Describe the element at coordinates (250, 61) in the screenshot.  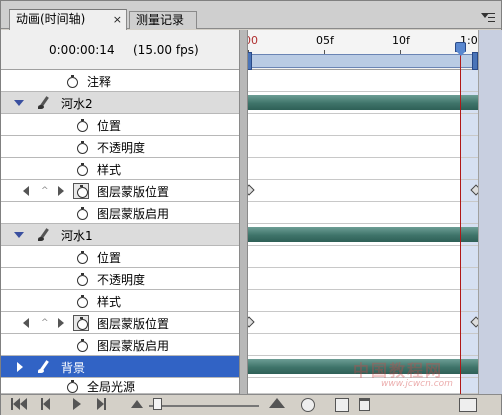
I see `work-area-start-handle` at that location.